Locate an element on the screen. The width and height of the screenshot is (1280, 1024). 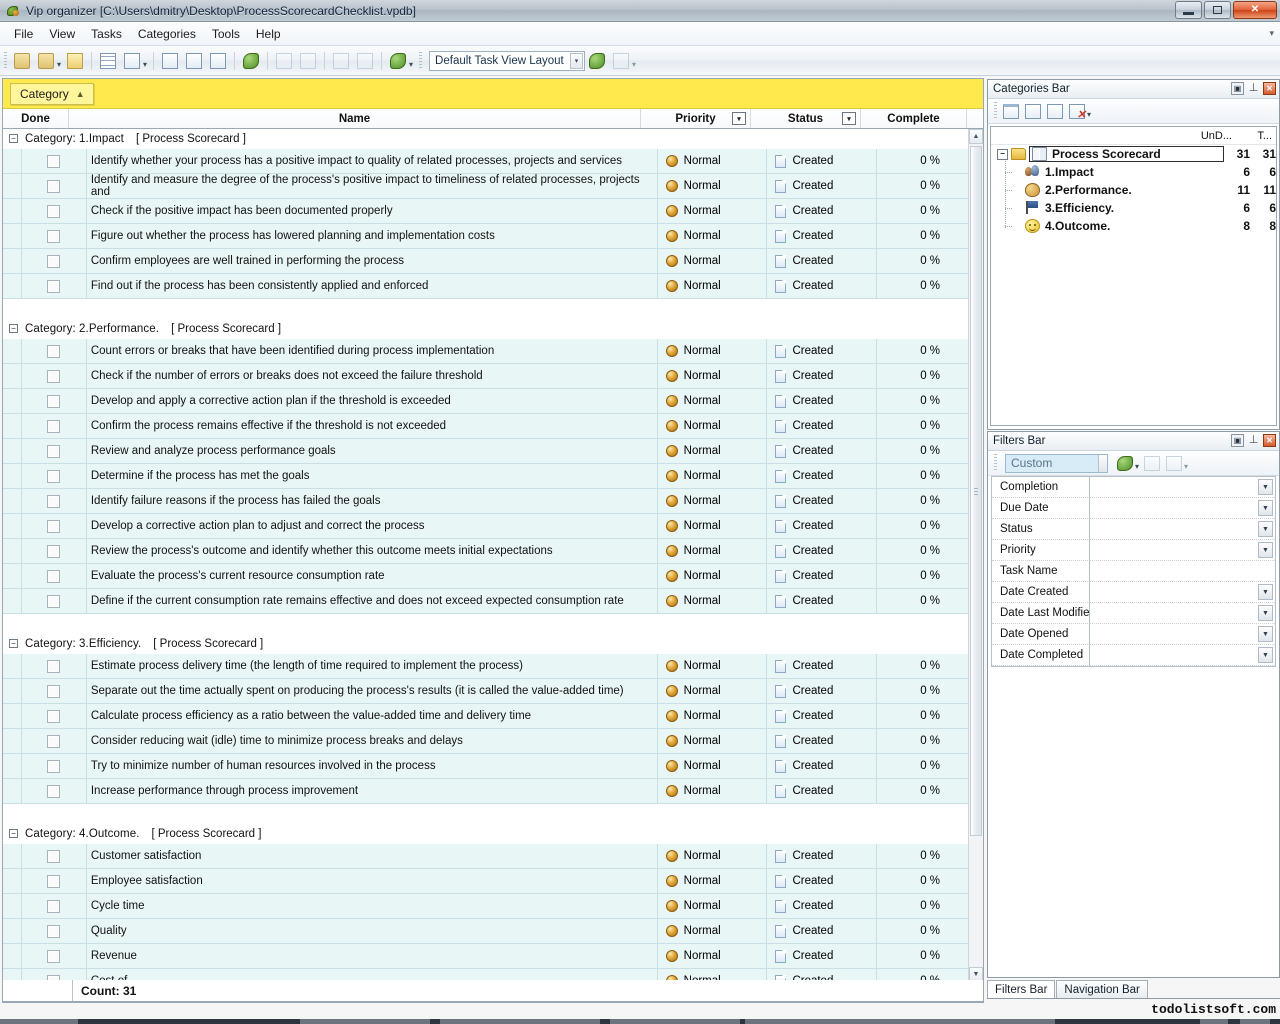
scroll-up-button: ▲ is located at coordinates (976, 136).